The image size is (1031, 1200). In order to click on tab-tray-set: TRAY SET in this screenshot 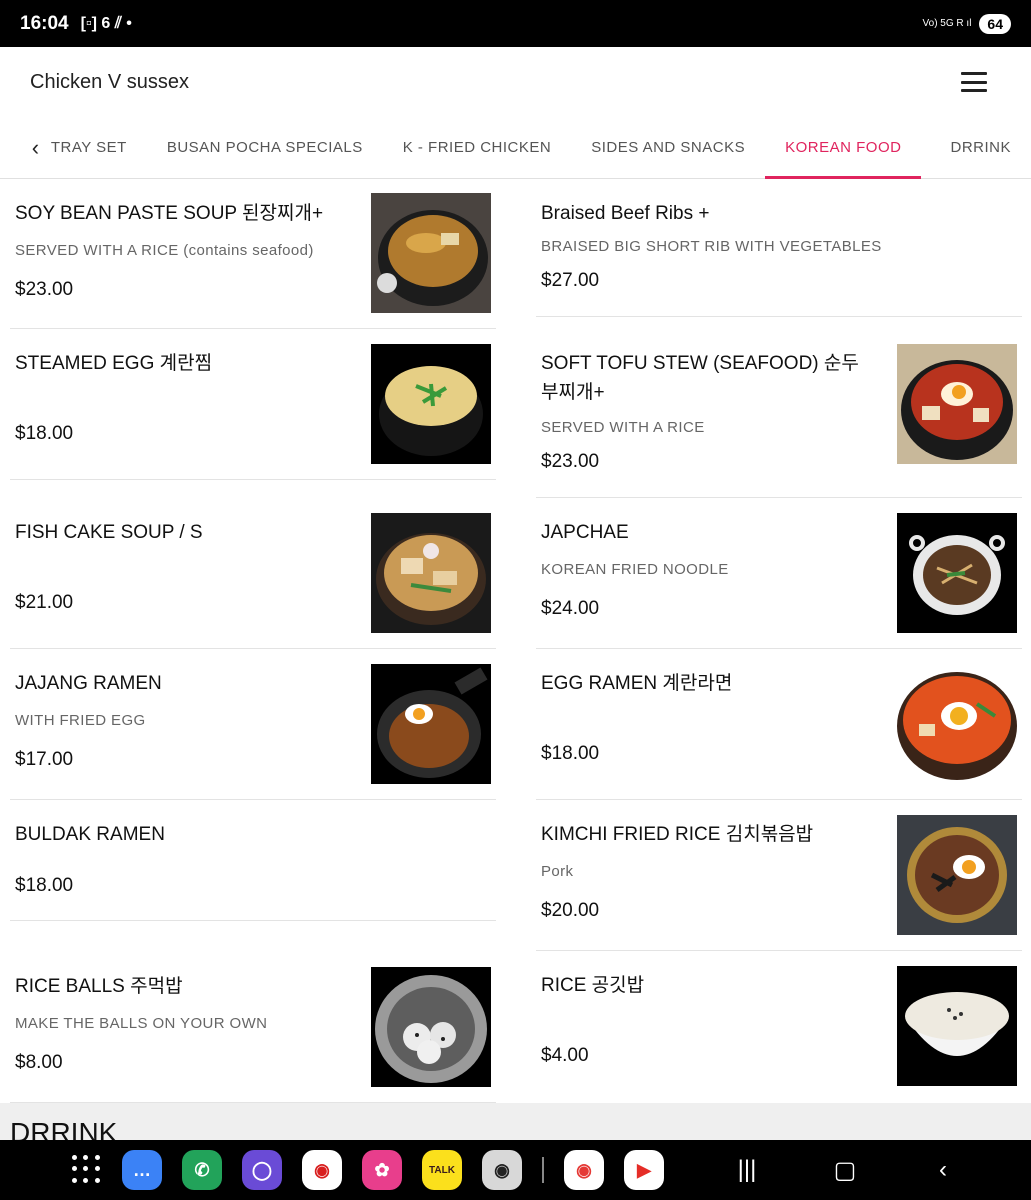, I will do `click(99, 148)`.